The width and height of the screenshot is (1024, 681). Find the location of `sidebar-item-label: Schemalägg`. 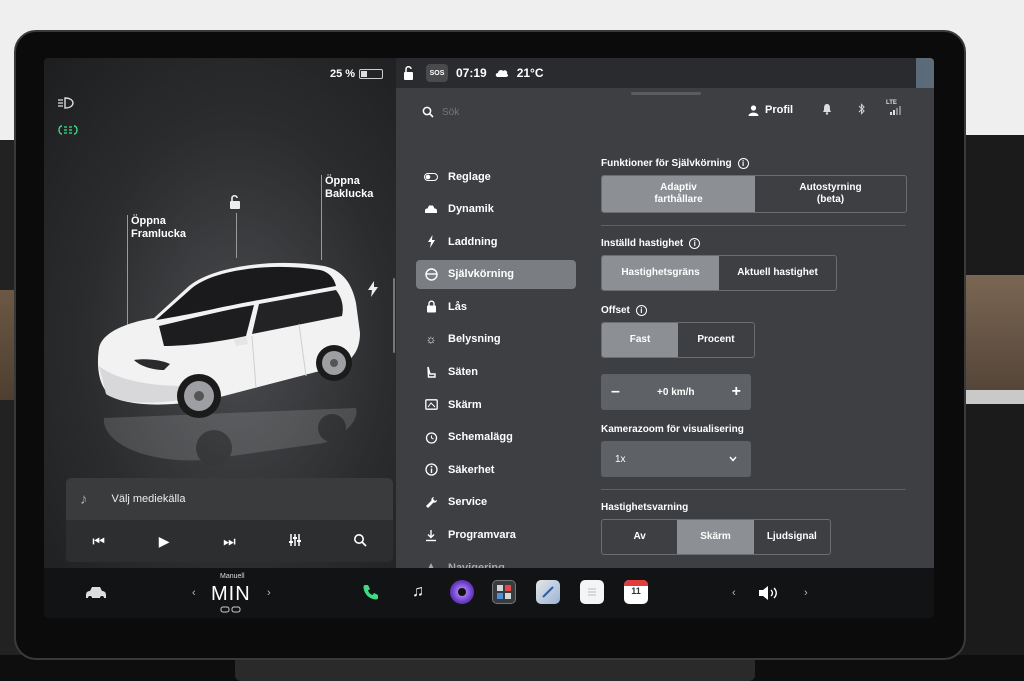

sidebar-item-label: Schemalägg is located at coordinates (480, 437).